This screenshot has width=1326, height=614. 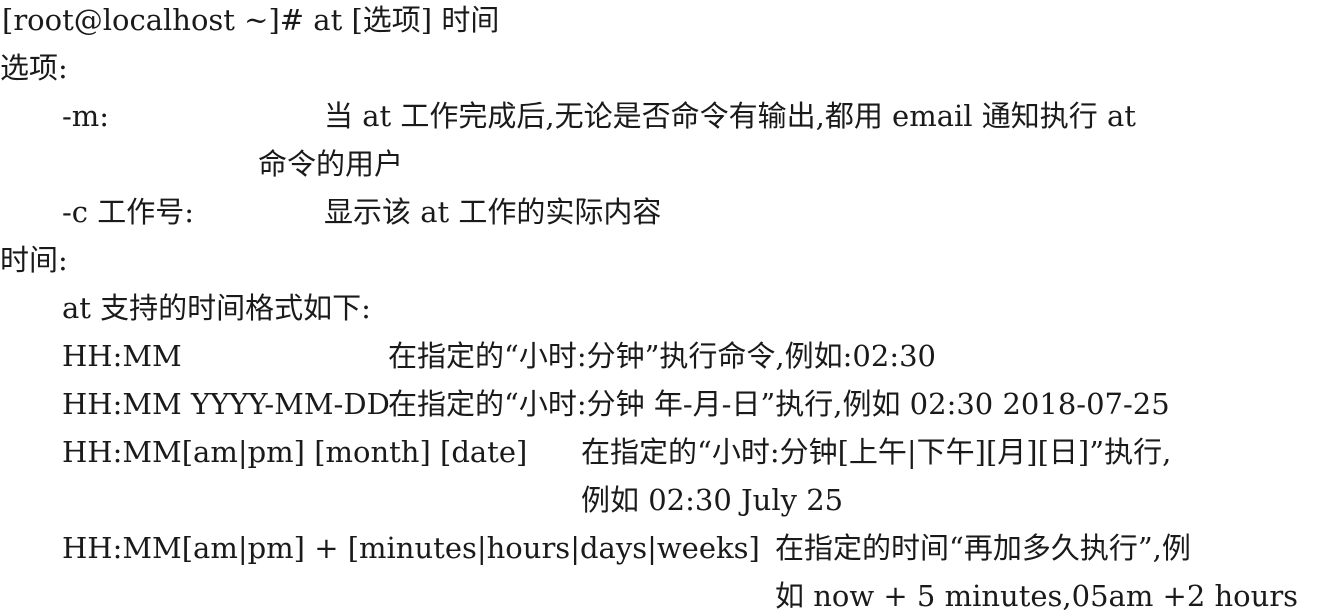 I want to click on time-intro: at 支持的时间格式如下:, so click(x=216, y=308).